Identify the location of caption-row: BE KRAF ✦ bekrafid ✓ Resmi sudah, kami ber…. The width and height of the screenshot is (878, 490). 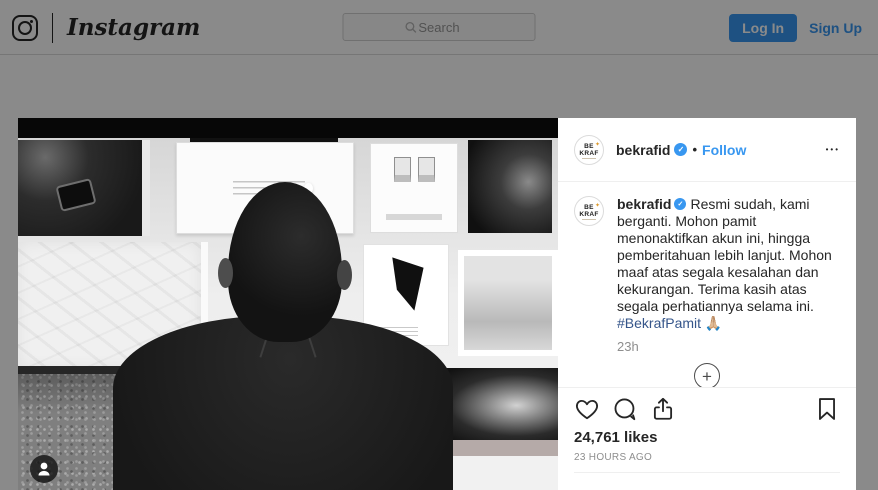
(707, 264).